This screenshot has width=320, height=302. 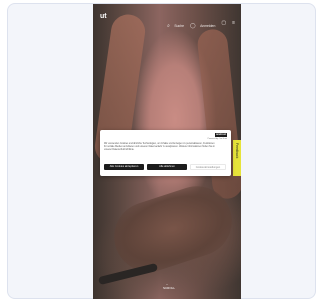 I want to click on search-link: ⌕ Suche, so click(x=175, y=23).